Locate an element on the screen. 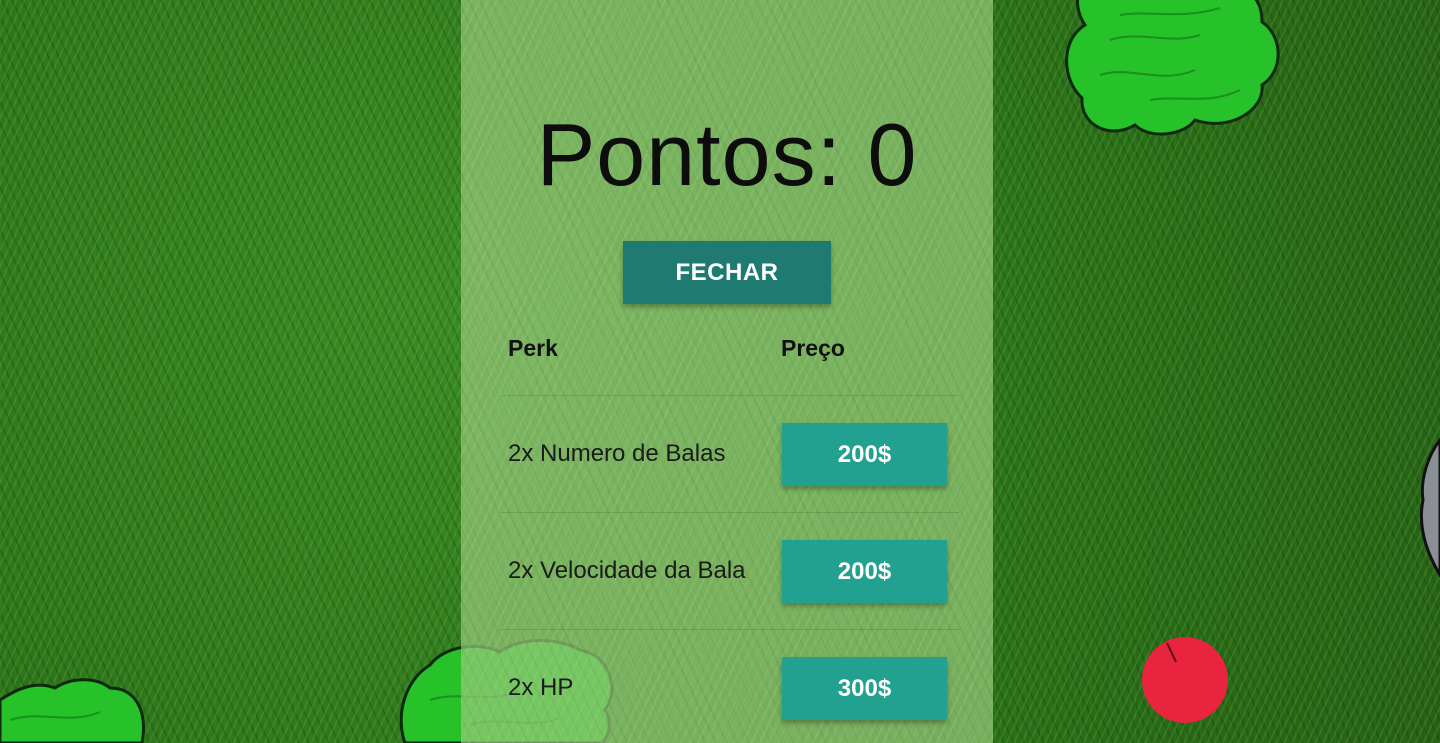 The image size is (1440, 743). buy-button: 300$ is located at coordinates (864, 688).